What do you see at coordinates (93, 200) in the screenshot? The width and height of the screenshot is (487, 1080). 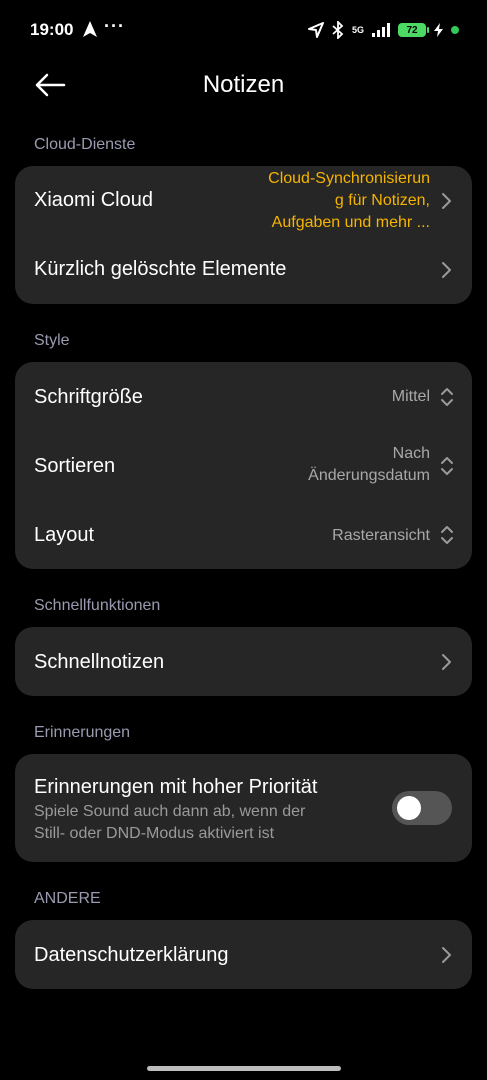 I see `xiaomi-cloud-label: Xiaomi Cloud` at bounding box center [93, 200].